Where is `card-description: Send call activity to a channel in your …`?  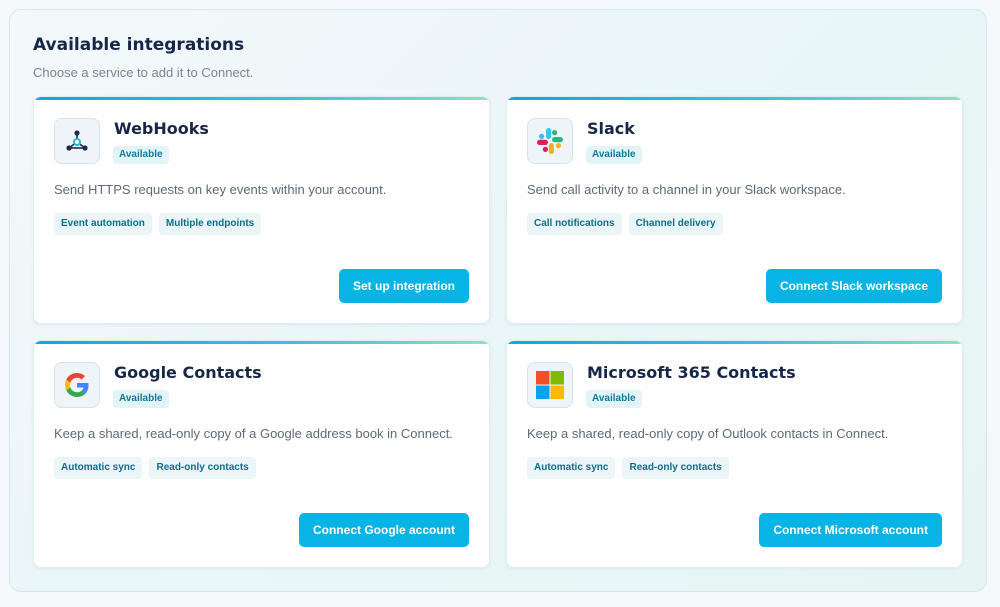 card-description: Send call activity to a channel in your … is located at coordinates (686, 189).